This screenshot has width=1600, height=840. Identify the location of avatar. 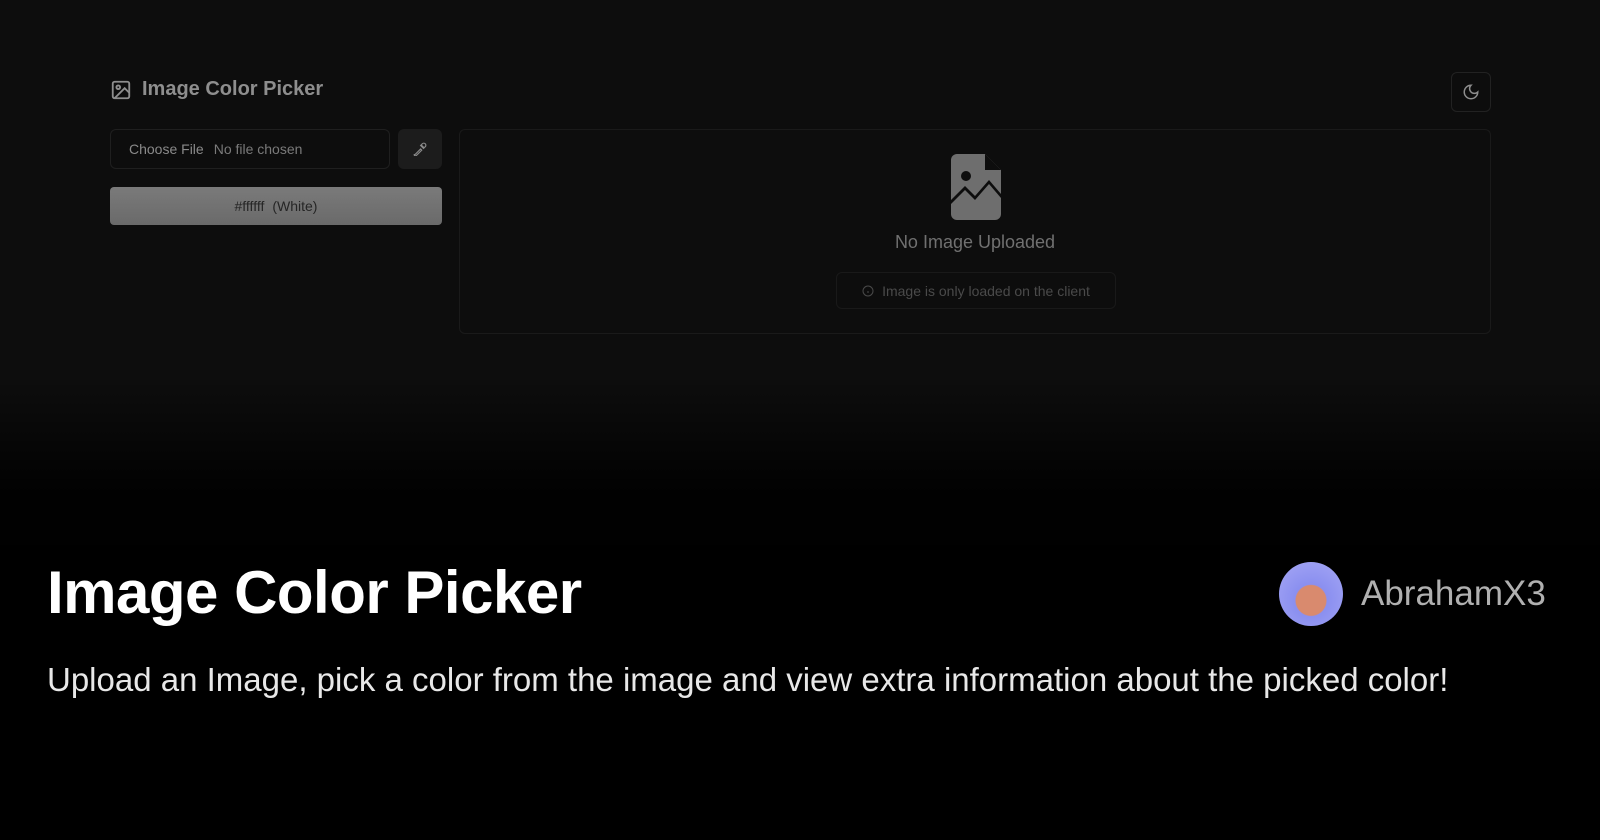
(1311, 594).